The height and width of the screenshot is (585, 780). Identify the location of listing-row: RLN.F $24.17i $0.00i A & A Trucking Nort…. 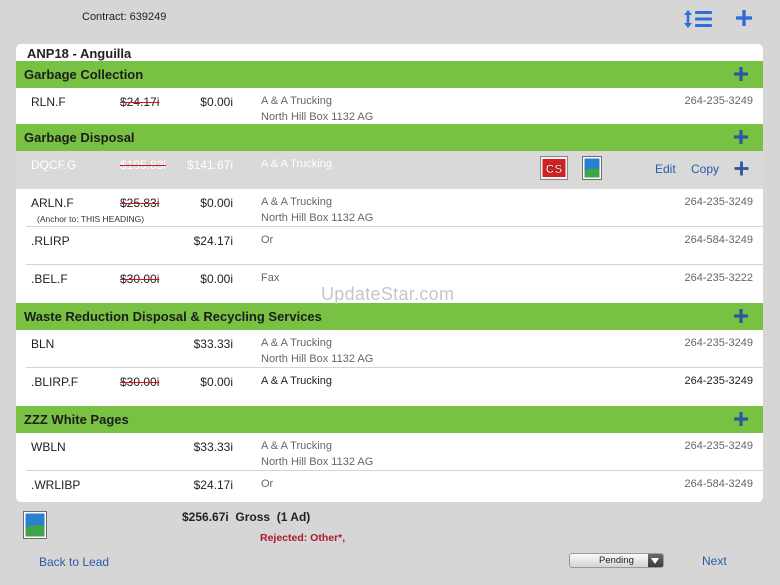
(389, 106).